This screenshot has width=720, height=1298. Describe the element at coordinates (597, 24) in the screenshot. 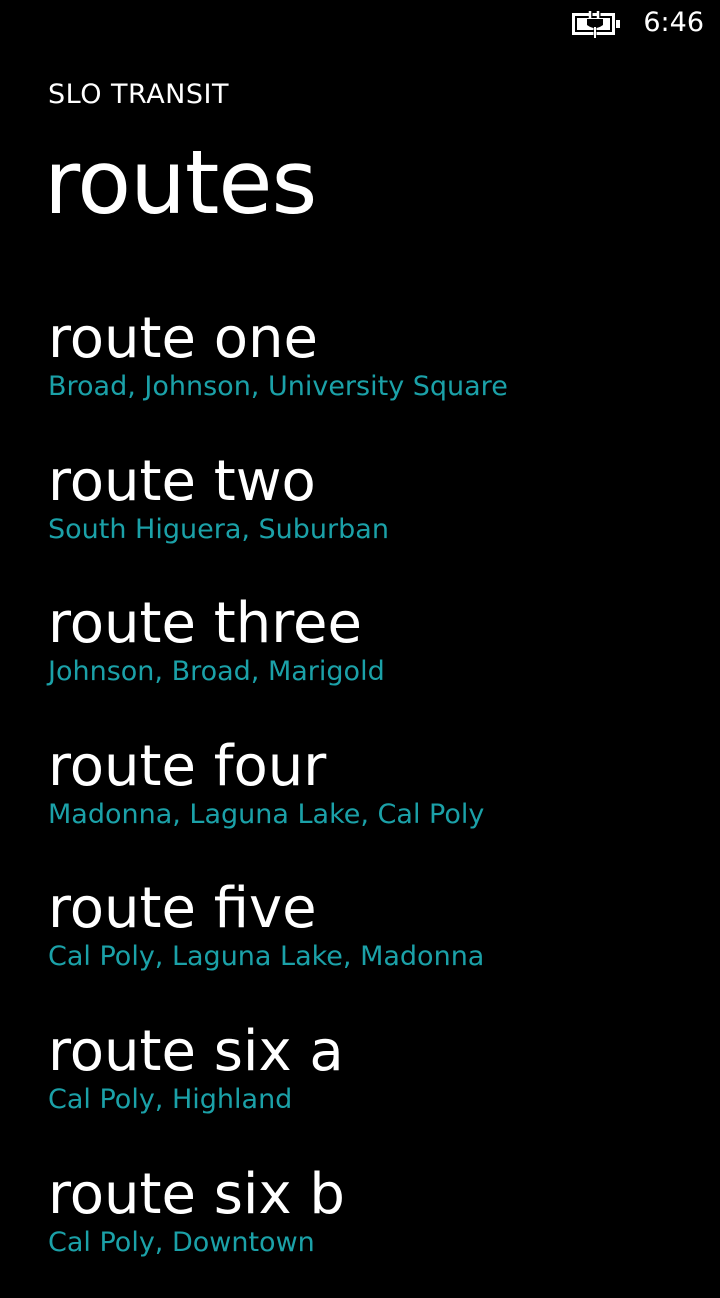

I see `battery-charging-icon` at that location.